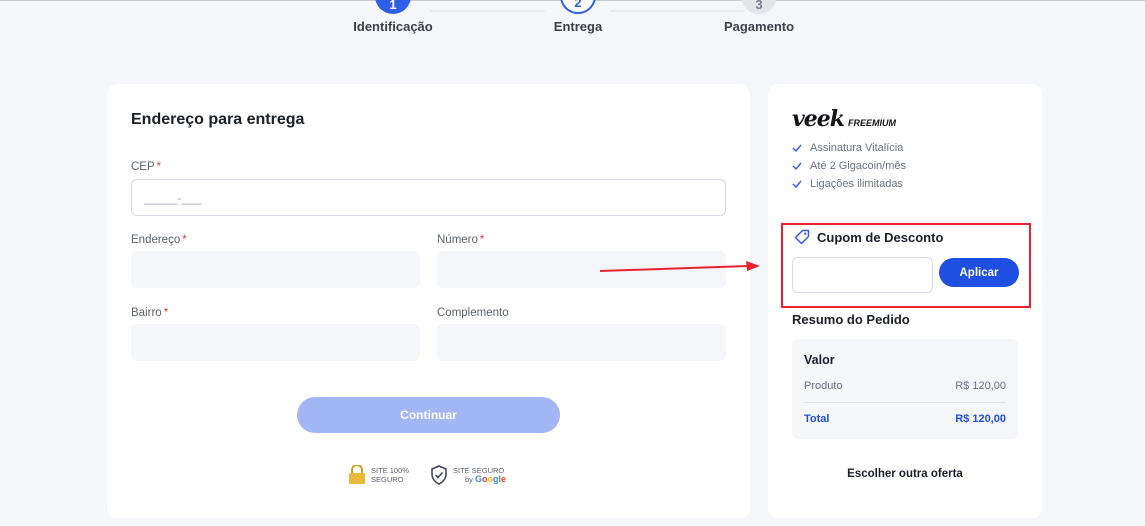  What do you see at coordinates (393, 7) in the screenshot?
I see `step-number: 1` at bounding box center [393, 7].